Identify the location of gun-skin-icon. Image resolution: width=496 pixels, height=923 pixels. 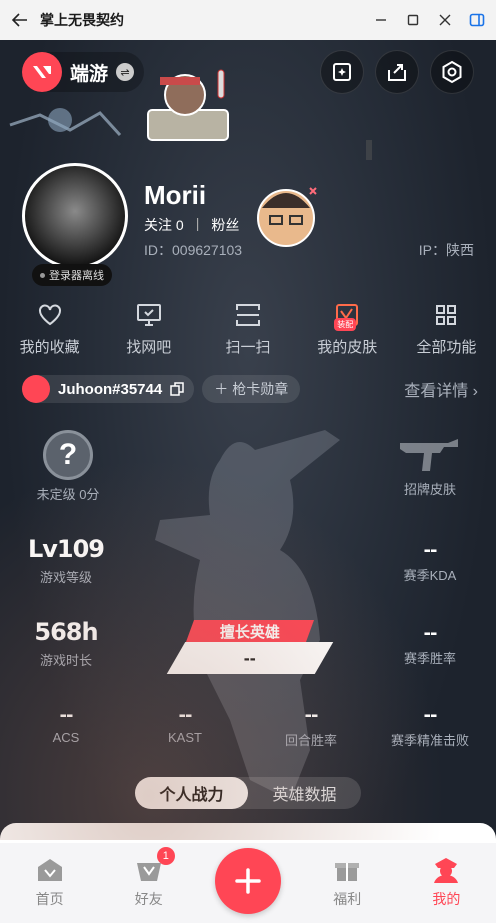
(429, 455).